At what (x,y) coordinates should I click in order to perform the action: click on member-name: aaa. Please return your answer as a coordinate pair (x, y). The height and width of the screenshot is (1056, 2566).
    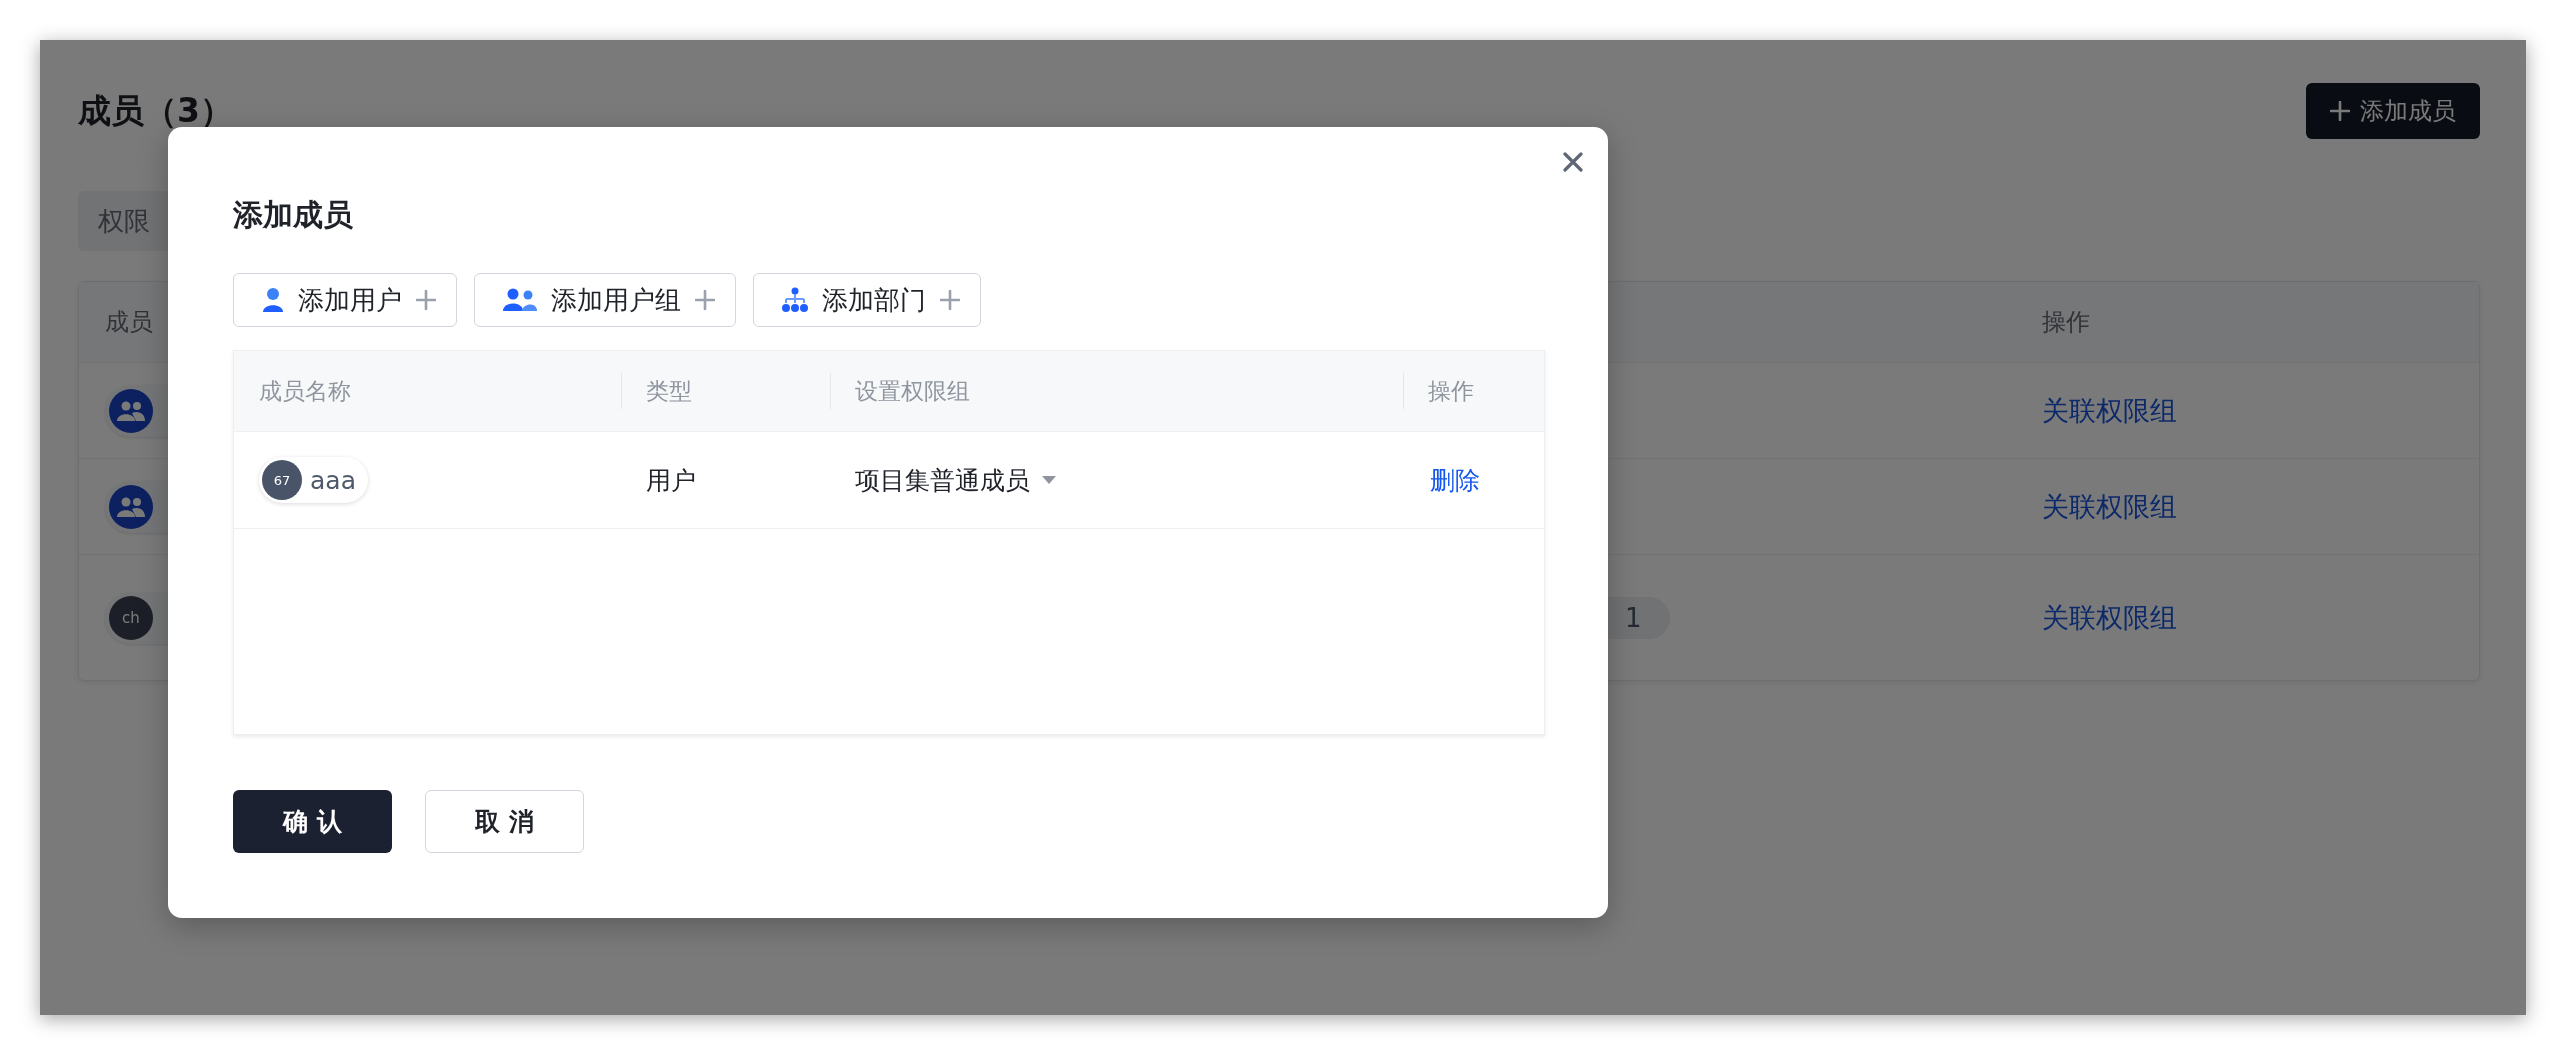
    Looking at the image, I should click on (333, 480).